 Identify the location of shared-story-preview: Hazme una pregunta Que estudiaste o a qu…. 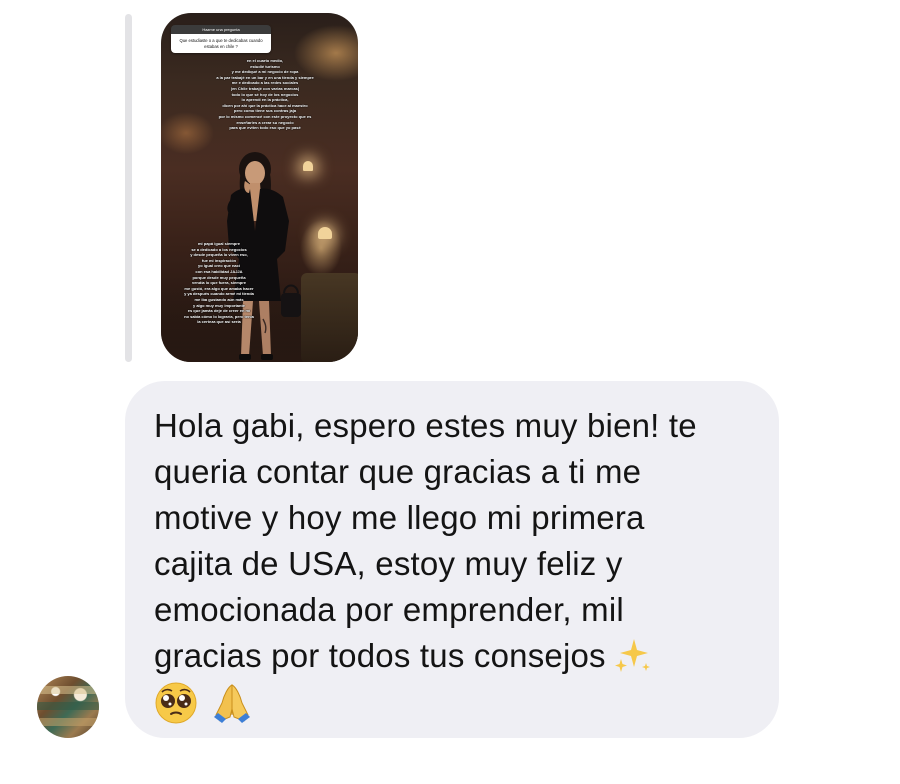
(259, 187).